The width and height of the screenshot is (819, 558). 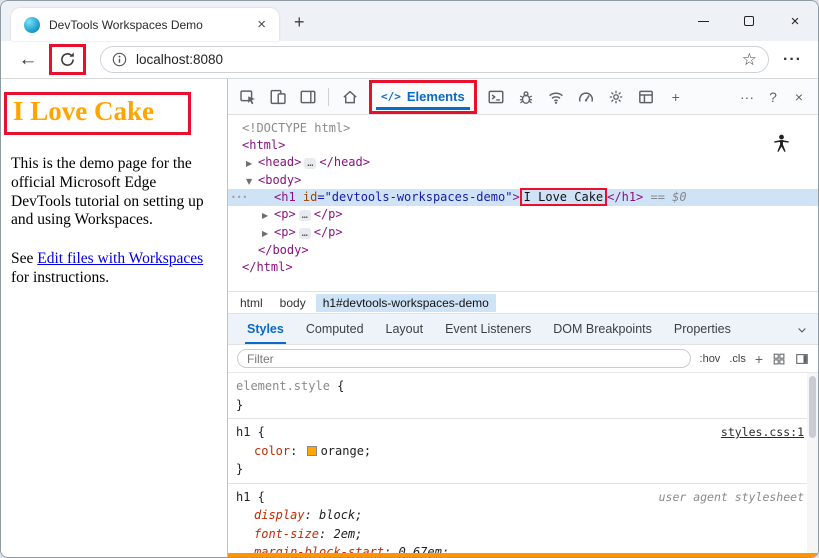 What do you see at coordinates (280, 162) in the screenshot?
I see `dom-token: <head>` at bounding box center [280, 162].